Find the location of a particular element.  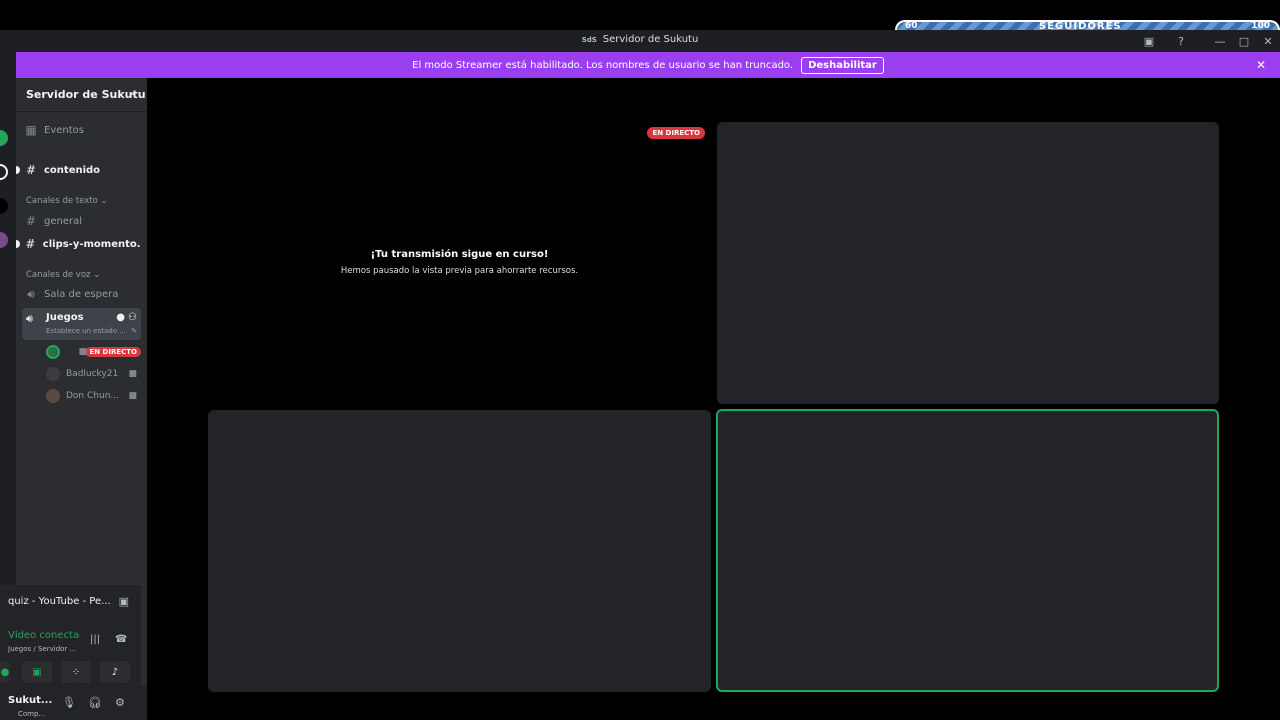

add-user-icon: ⚇ is located at coordinates (132, 317).